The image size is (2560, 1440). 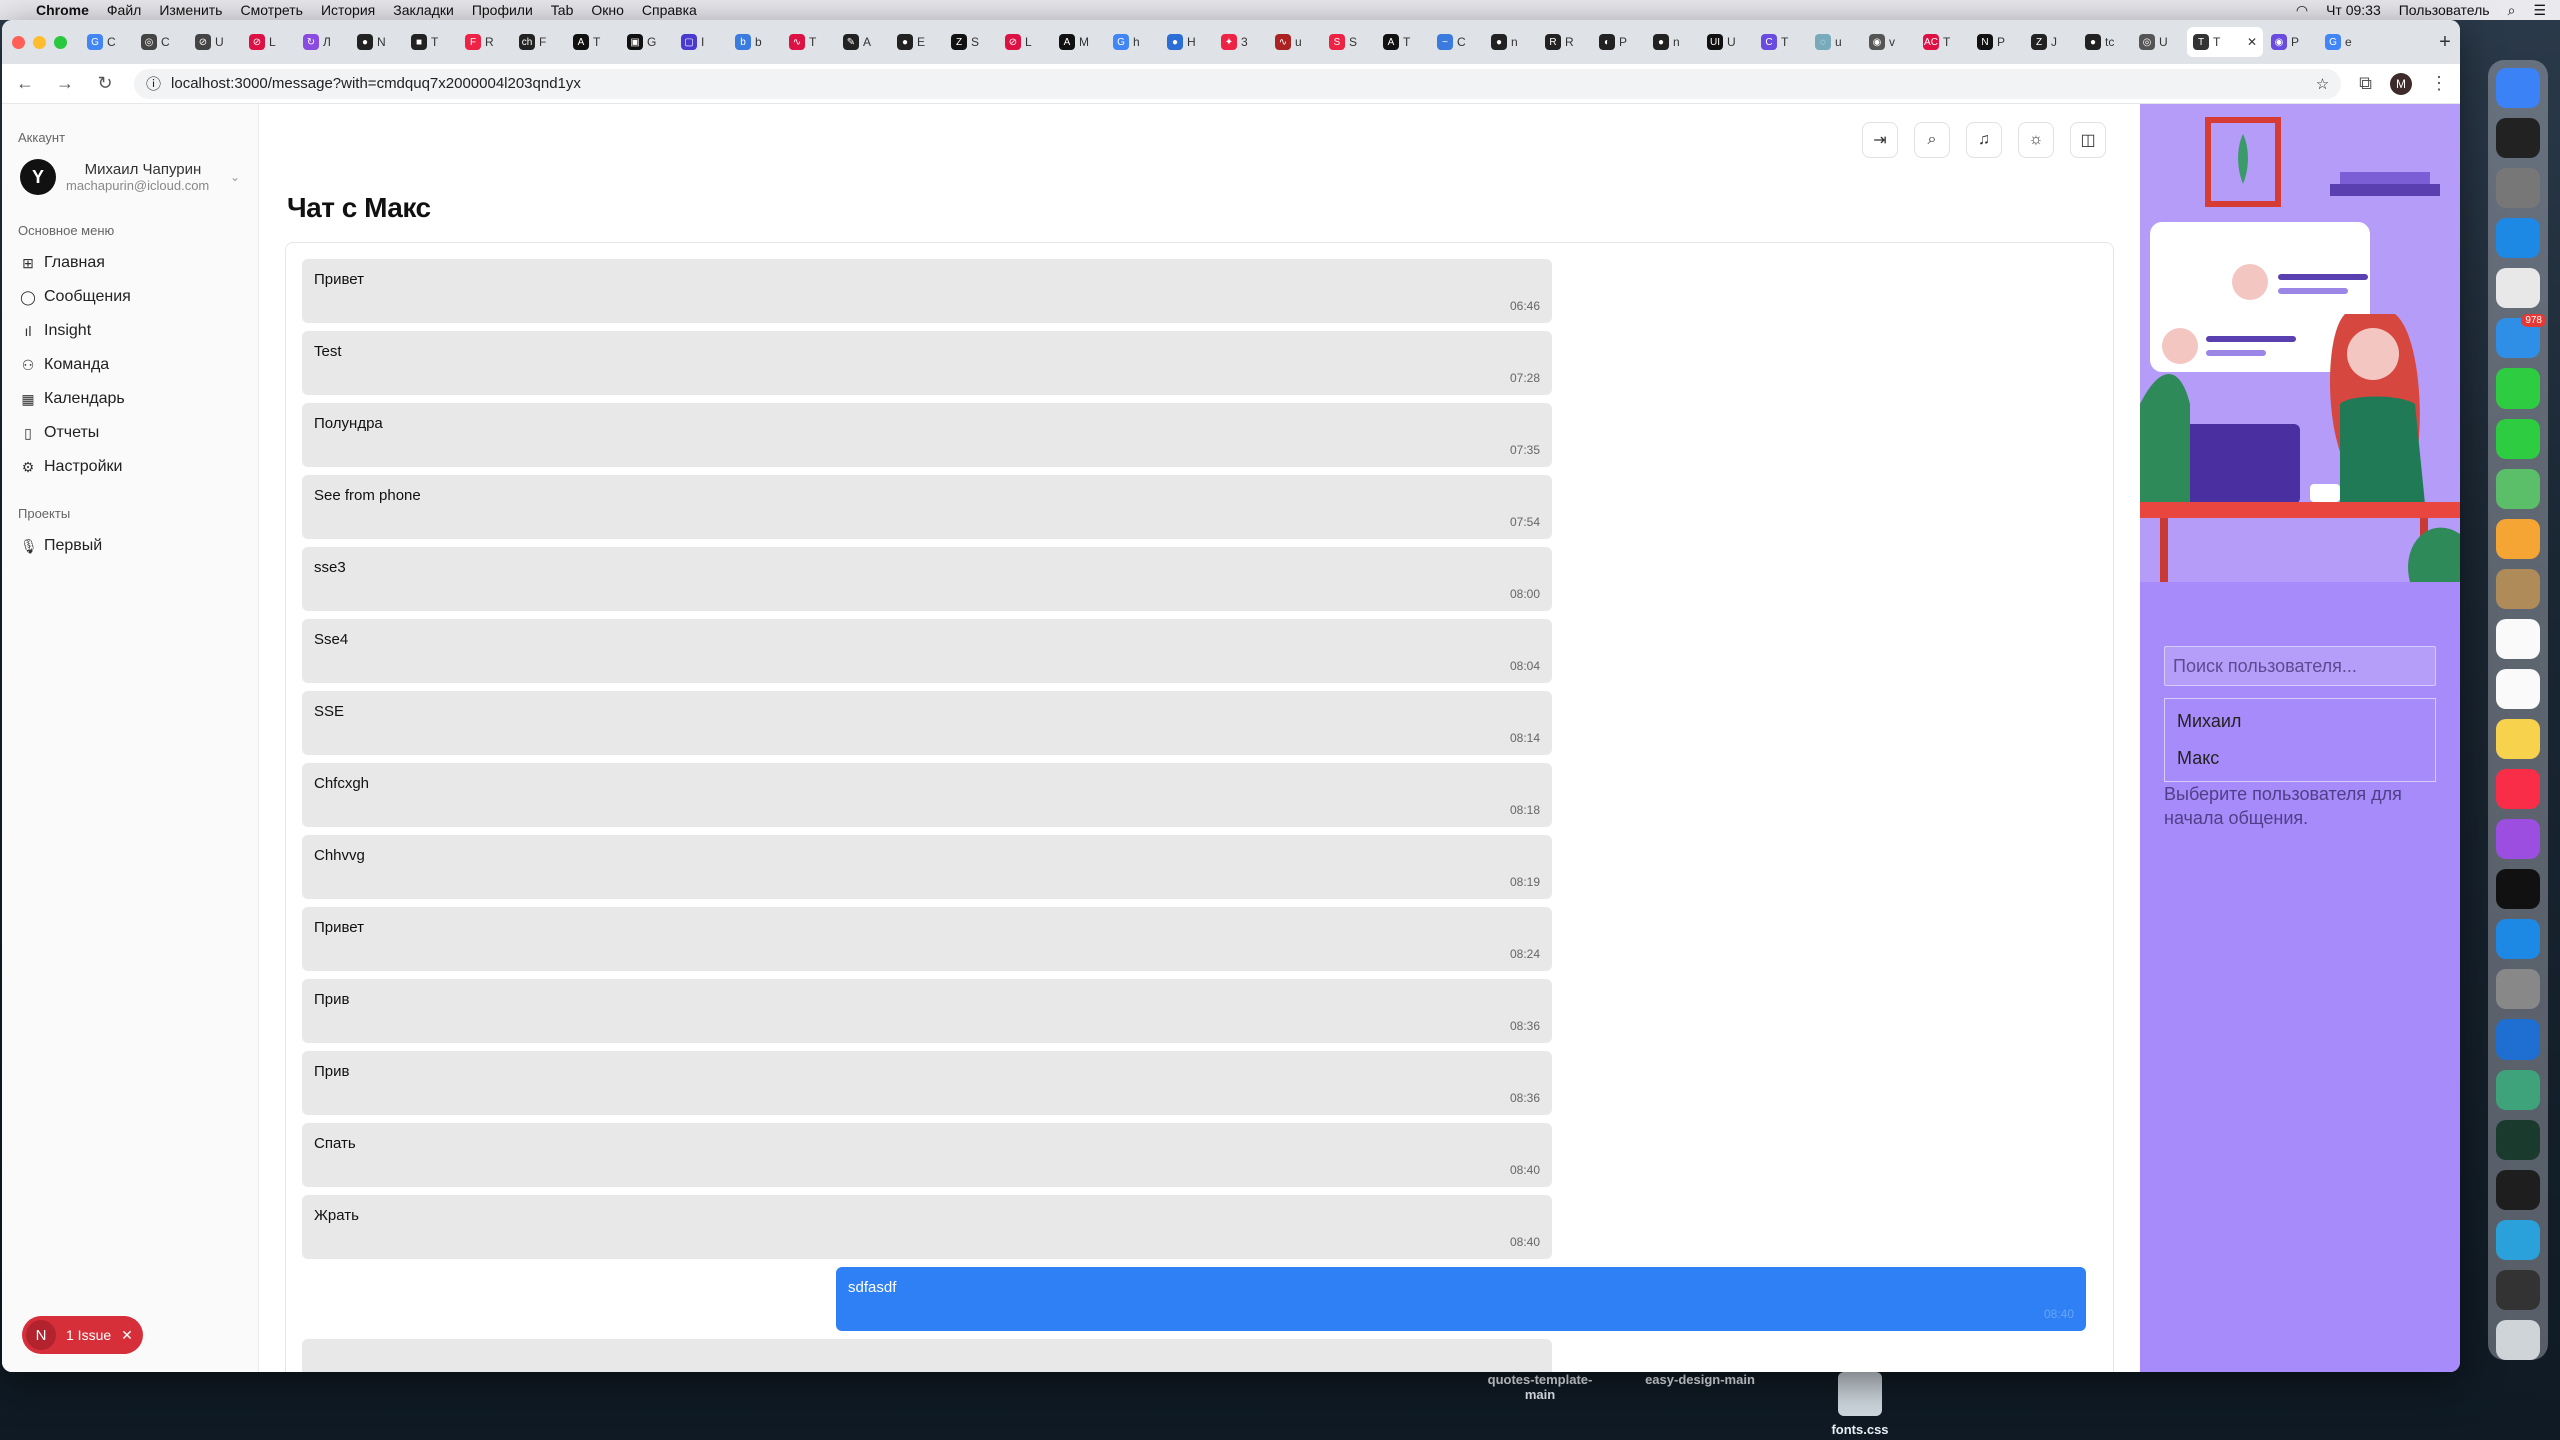 I want to click on browser-tab: ZS, so click(x=971, y=42).